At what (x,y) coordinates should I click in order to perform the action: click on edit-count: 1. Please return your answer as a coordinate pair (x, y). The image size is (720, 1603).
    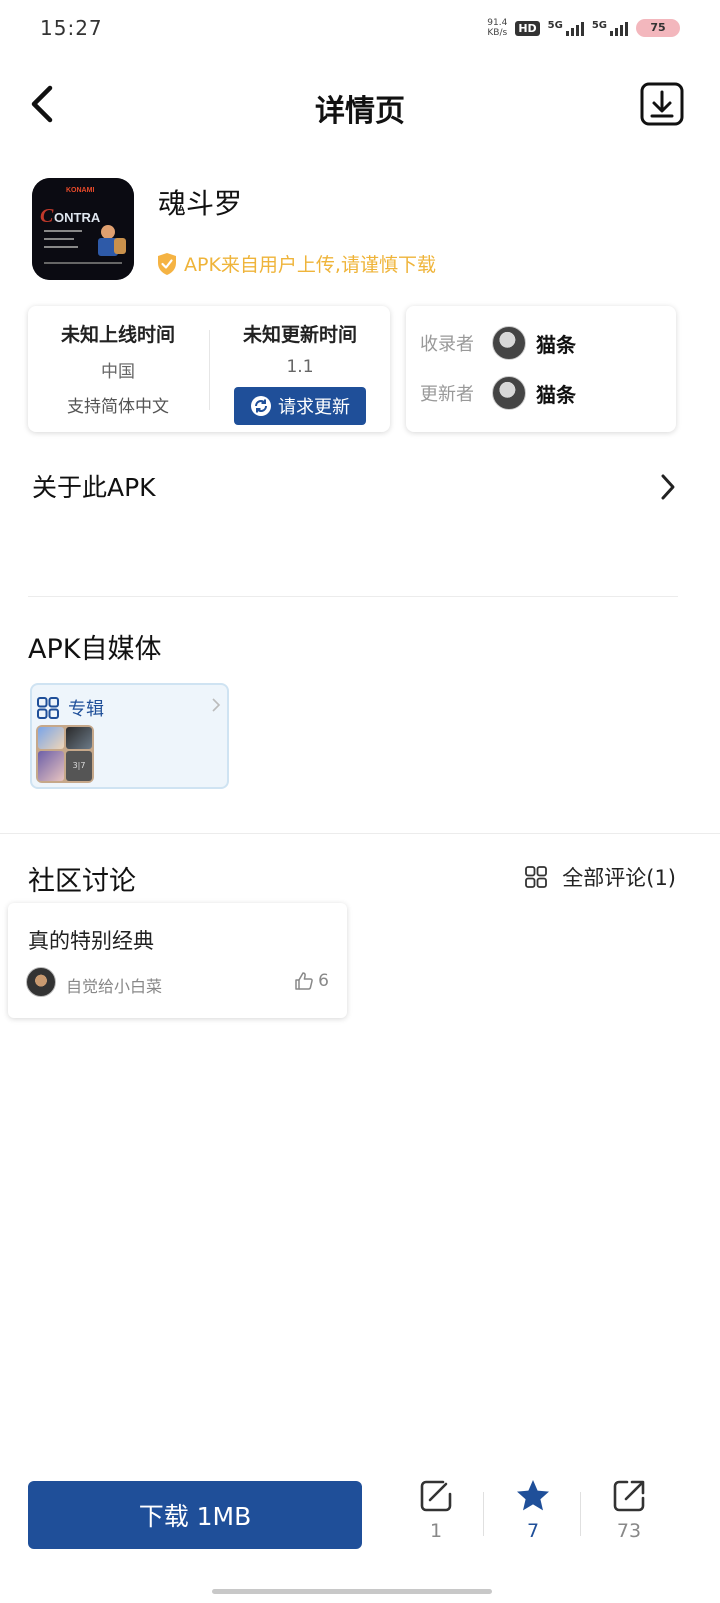
    Looking at the image, I should click on (436, 1531).